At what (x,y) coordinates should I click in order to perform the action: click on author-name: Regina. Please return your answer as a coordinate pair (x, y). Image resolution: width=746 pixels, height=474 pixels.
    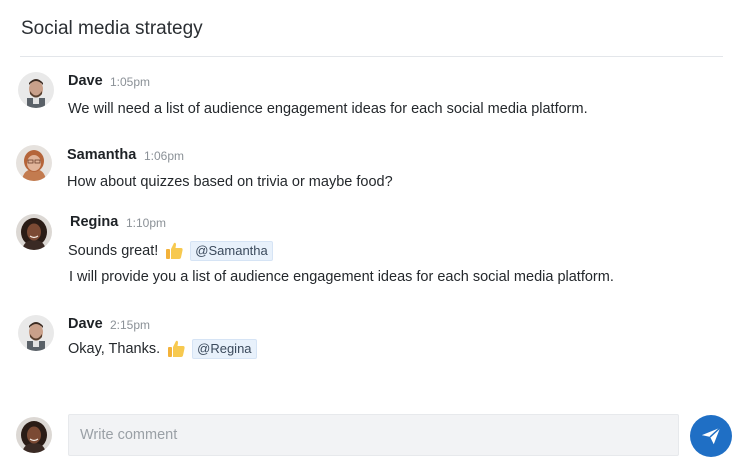
    Looking at the image, I should click on (94, 222).